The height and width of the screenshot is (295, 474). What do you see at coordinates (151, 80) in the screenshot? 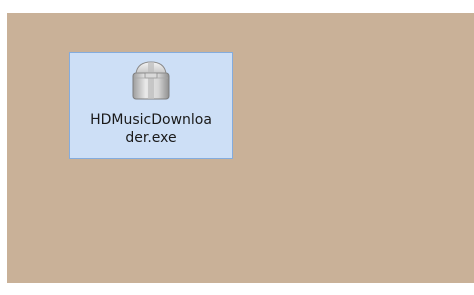
I see `installer-package-icon` at bounding box center [151, 80].